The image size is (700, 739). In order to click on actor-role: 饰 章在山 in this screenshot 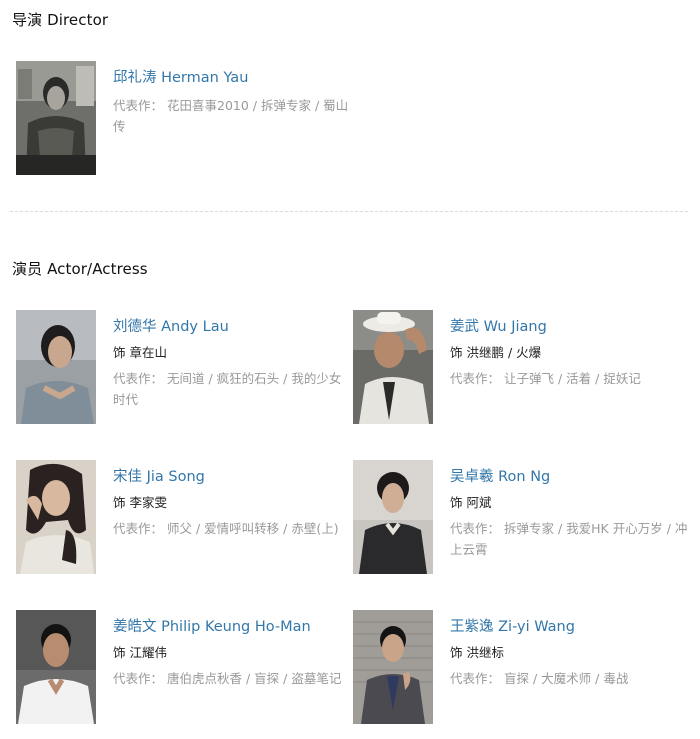, I will do `click(140, 352)`.